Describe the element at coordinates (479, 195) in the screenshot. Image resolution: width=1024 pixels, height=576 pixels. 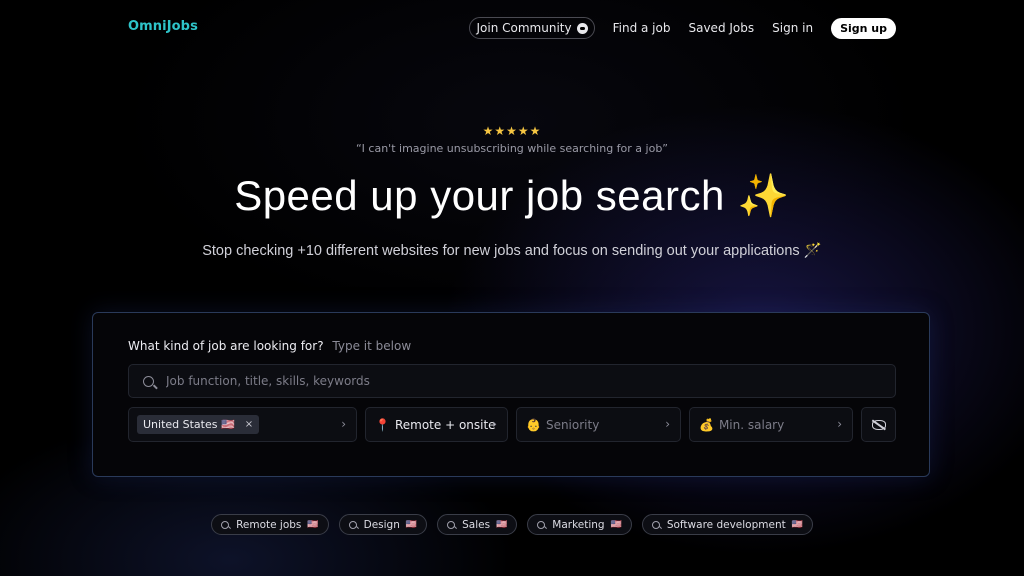
I see `headline-text: Speed up your job search` at that location.